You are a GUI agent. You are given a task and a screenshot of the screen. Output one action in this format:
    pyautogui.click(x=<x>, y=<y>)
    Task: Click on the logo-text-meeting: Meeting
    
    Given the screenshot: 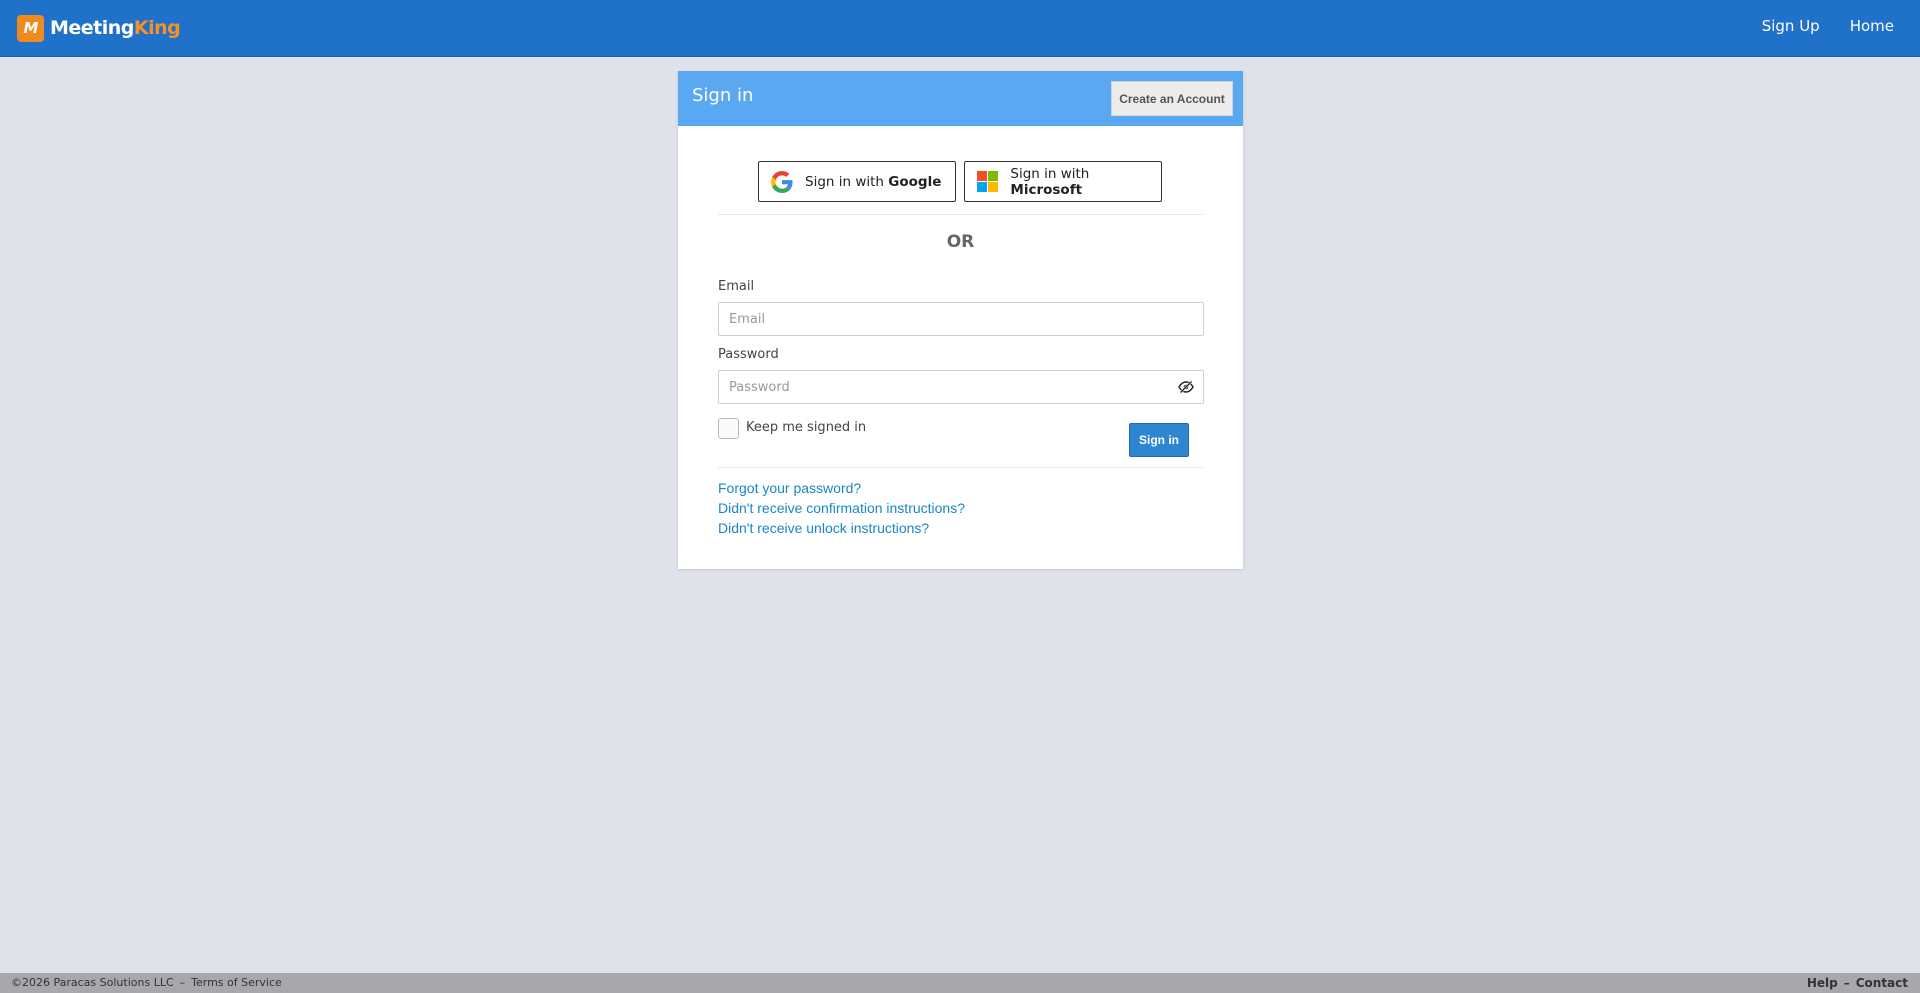 What is the action you would take?
    pyautogui.click(x=92, y=28)
    